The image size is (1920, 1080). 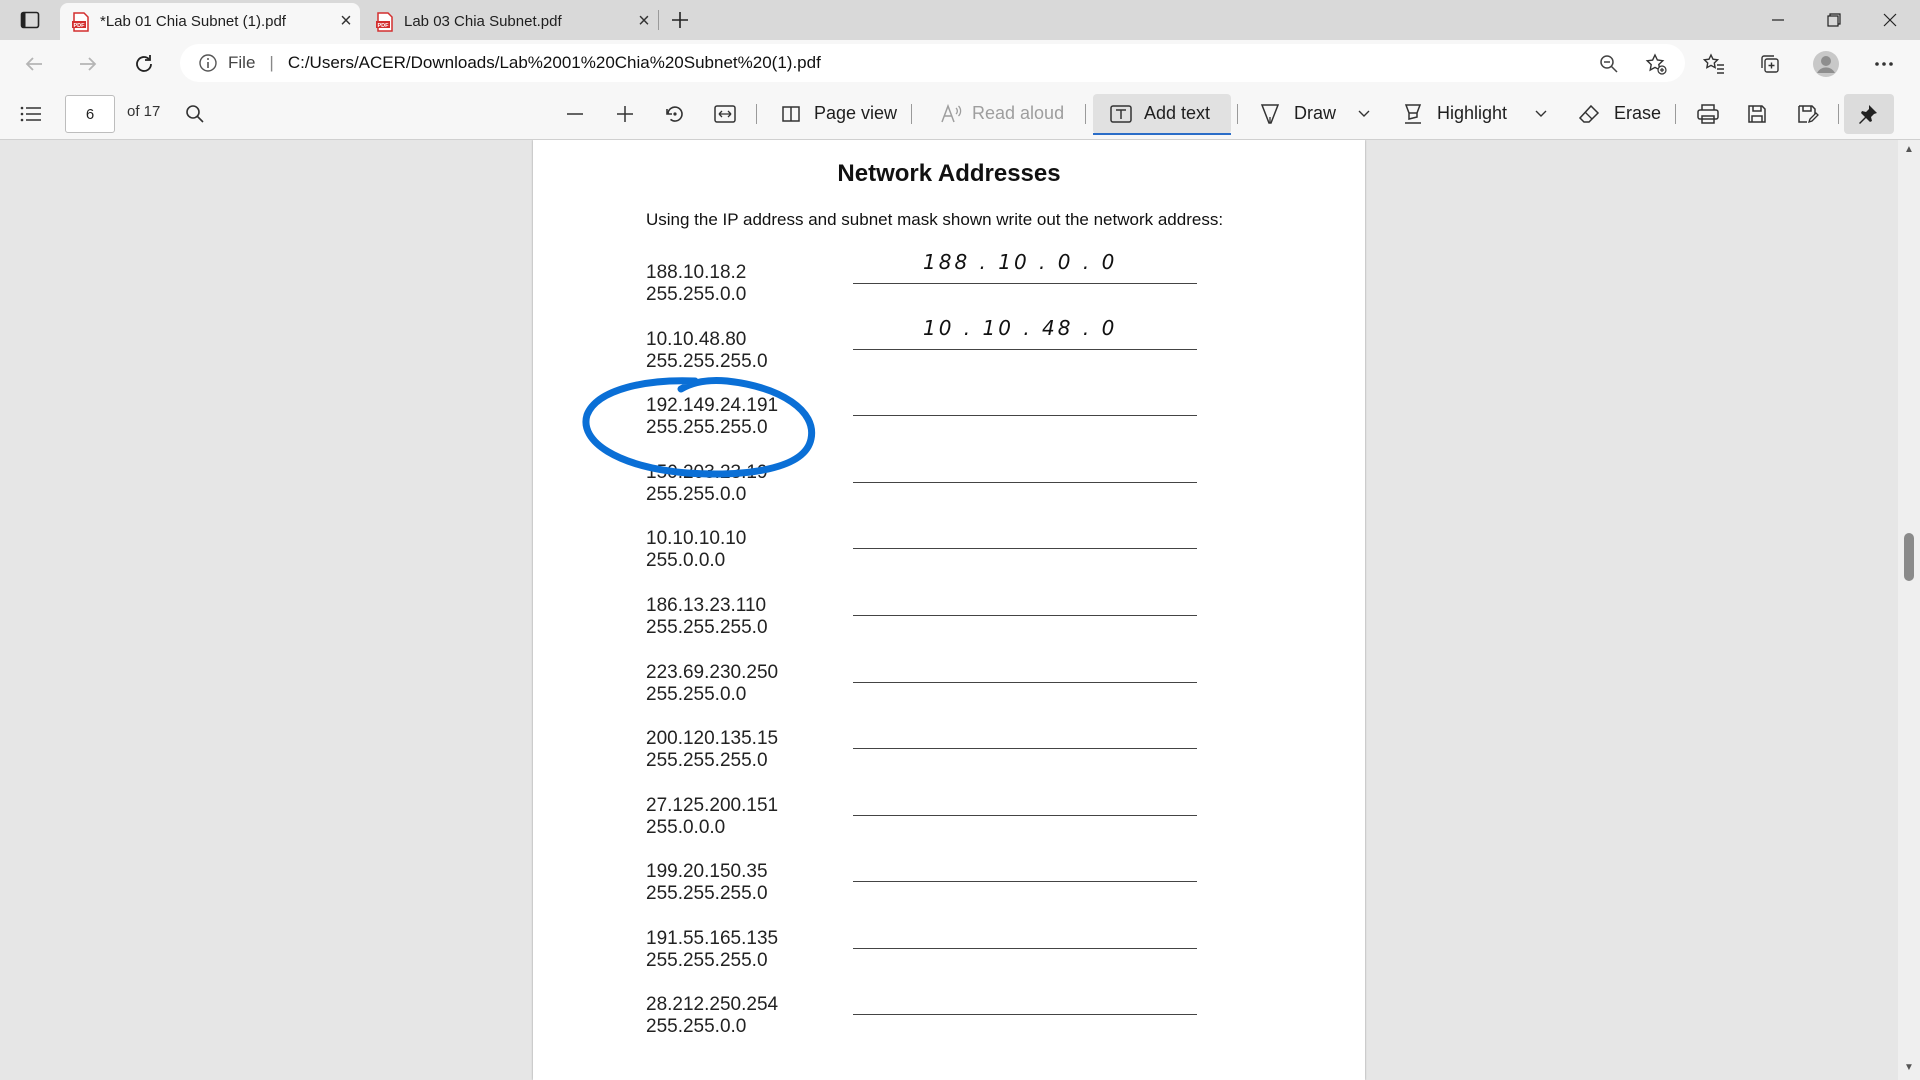 What do you see at coordinates (949, 173) in the screenshot?
I see `document-title: Network Addresses` at bounding box center [949, 173].